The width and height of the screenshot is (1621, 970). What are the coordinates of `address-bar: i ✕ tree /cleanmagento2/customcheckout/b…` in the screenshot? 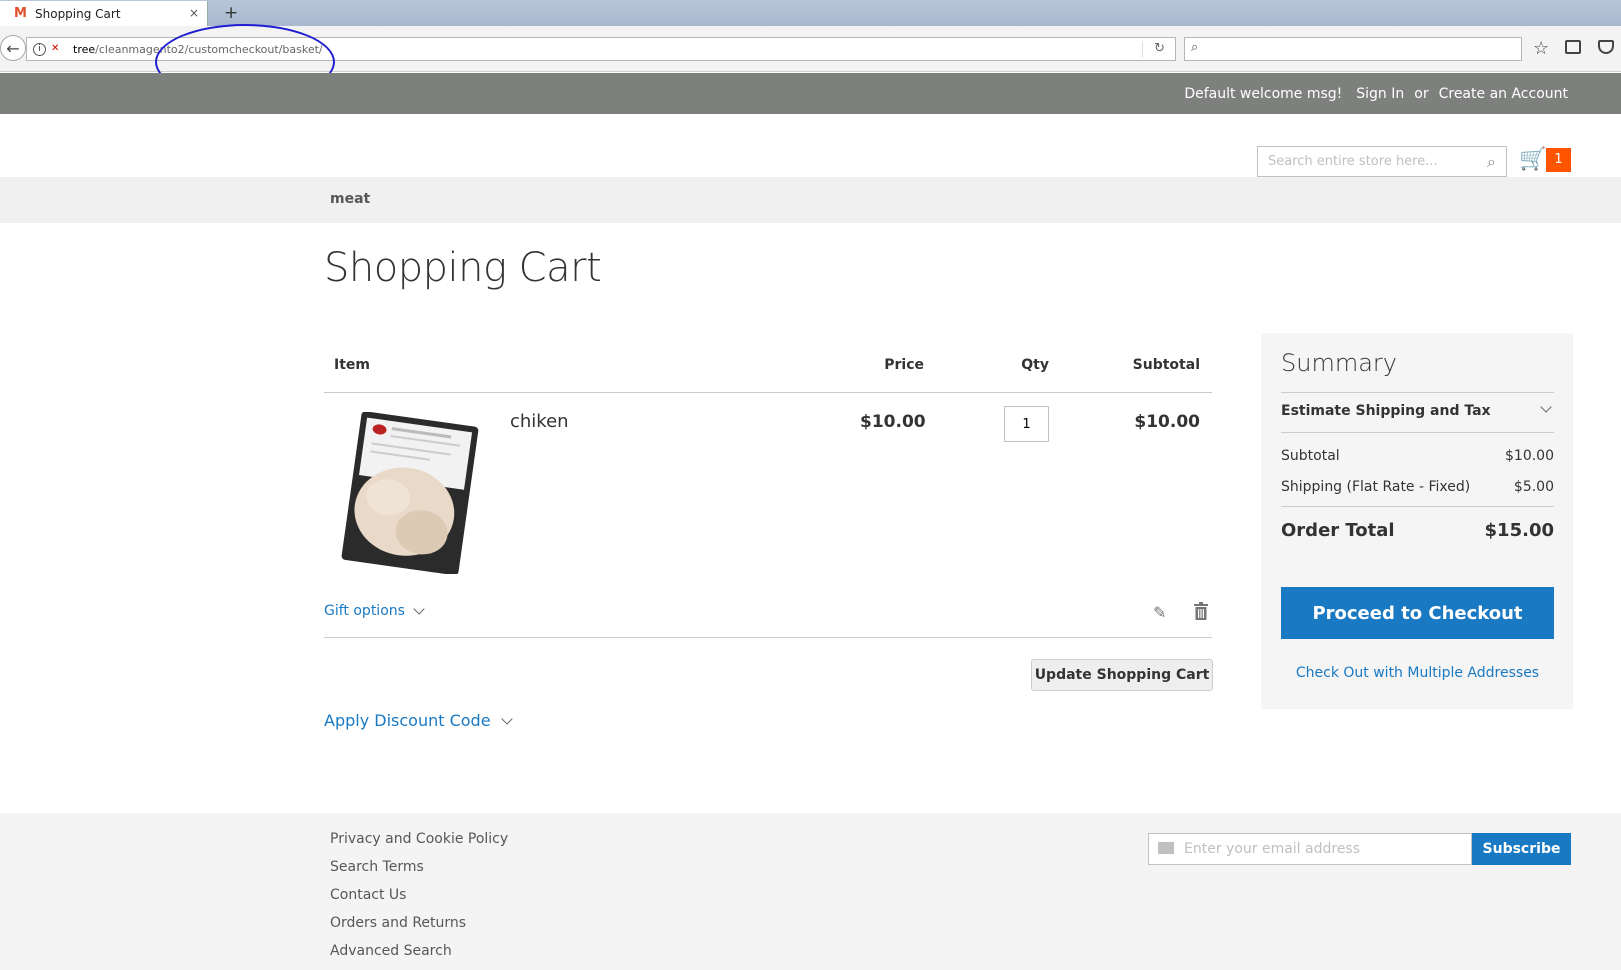 It's located at (601, 49).